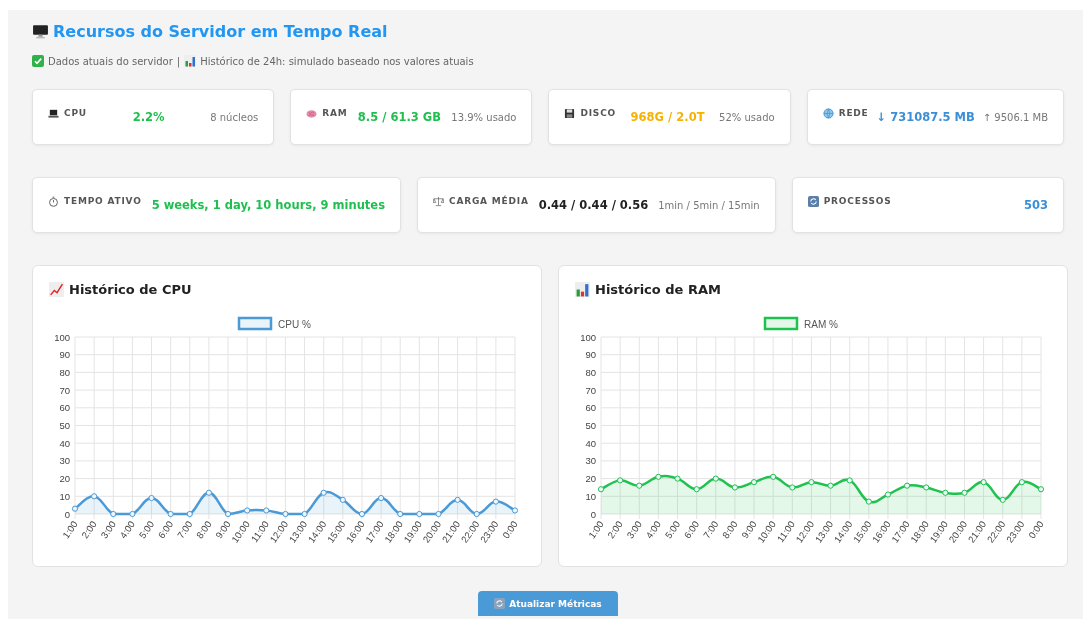 This screenshot has height=619, width=1083. What do you see at coordinates (1015, 117) in the screenshot?
I see `metric-detail: ↑ 9506.1 MB` at bounding box center [1015, 117].